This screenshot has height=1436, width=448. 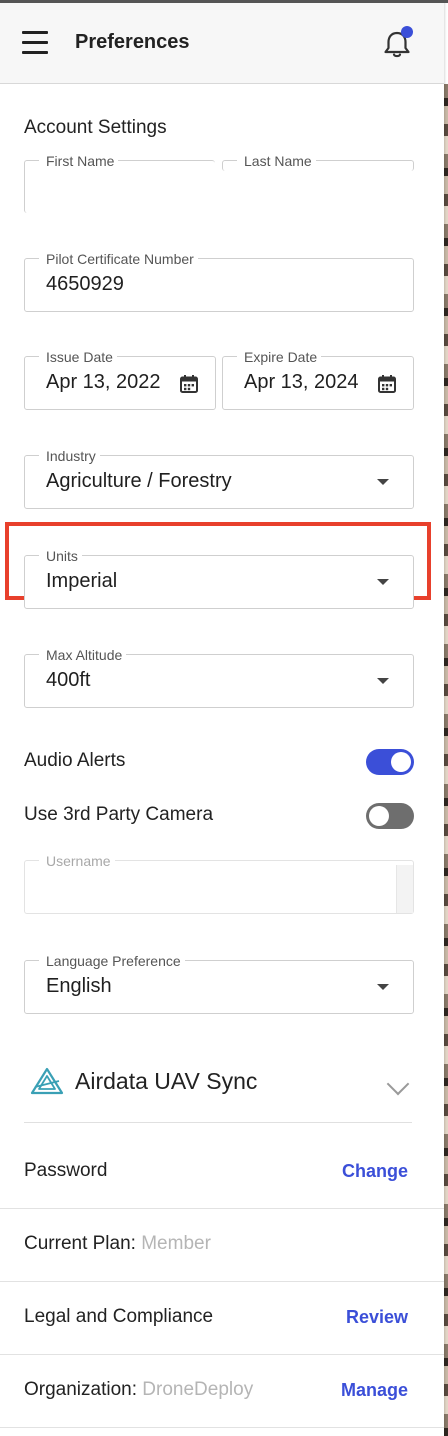 I want to click on legal-row: Legal and Compliance Review, so click(x=222, y=1318).